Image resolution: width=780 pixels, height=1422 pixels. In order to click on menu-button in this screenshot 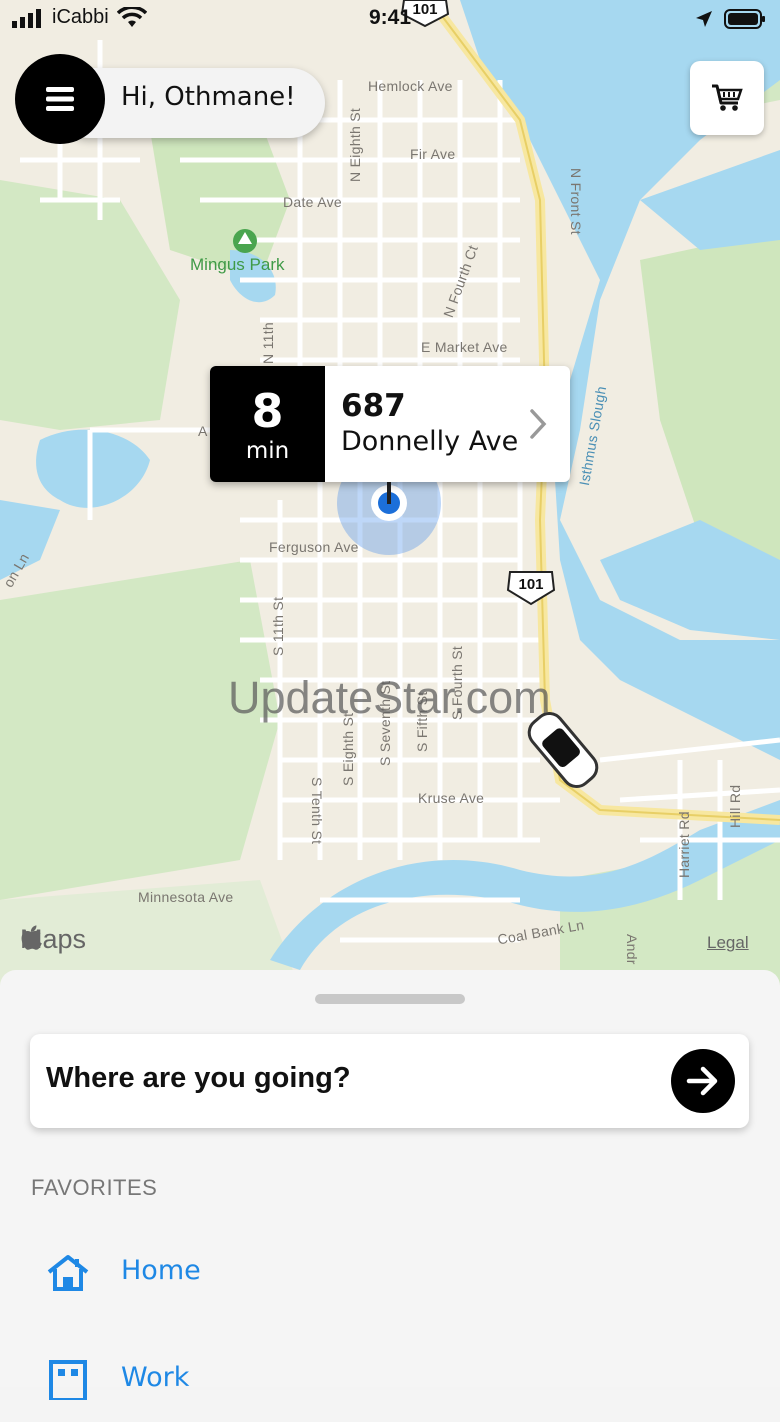, I will do `click(60, 99)`.